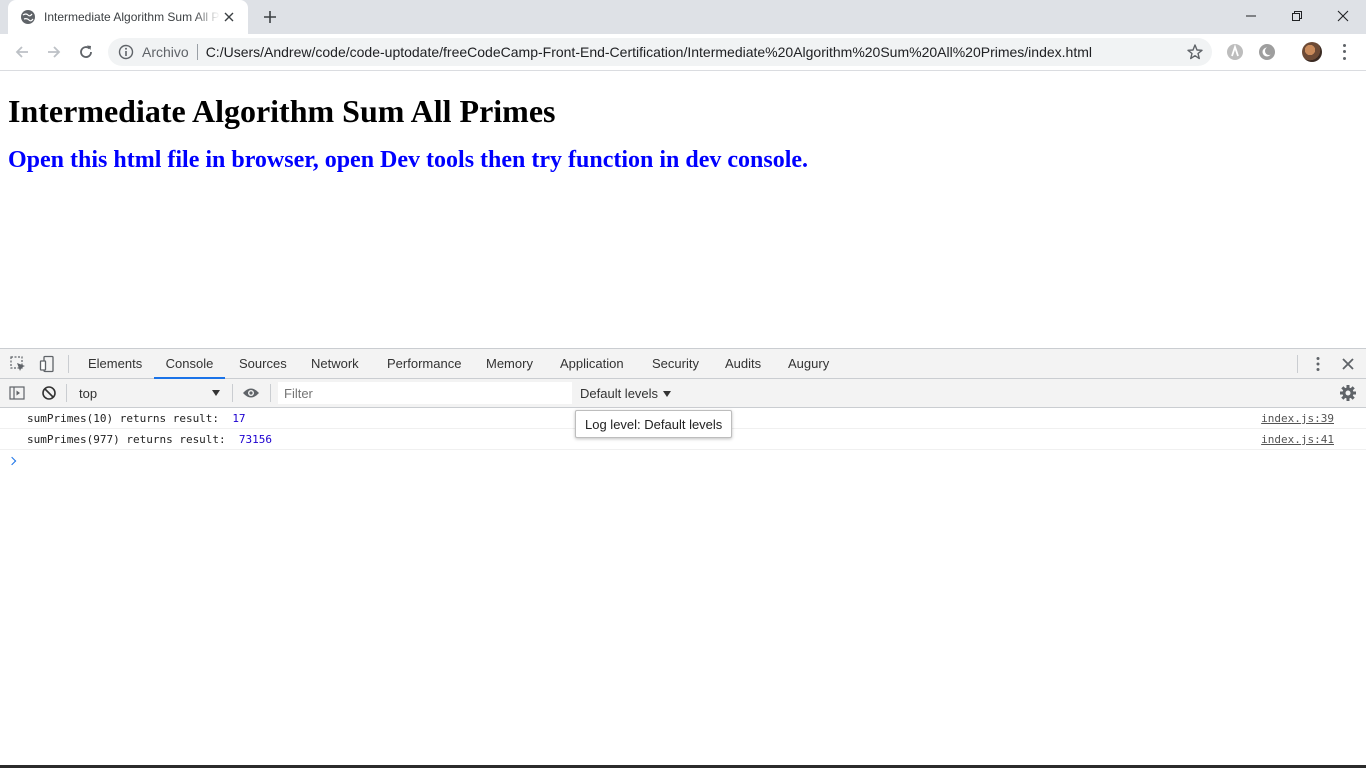  I want to click on inspect-element-button, so click(18, 364).